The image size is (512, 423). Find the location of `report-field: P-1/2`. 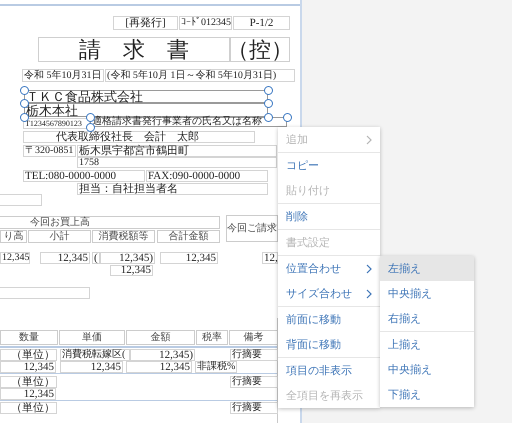

report-field: P-1/2 is located at coordinates (261, 23).